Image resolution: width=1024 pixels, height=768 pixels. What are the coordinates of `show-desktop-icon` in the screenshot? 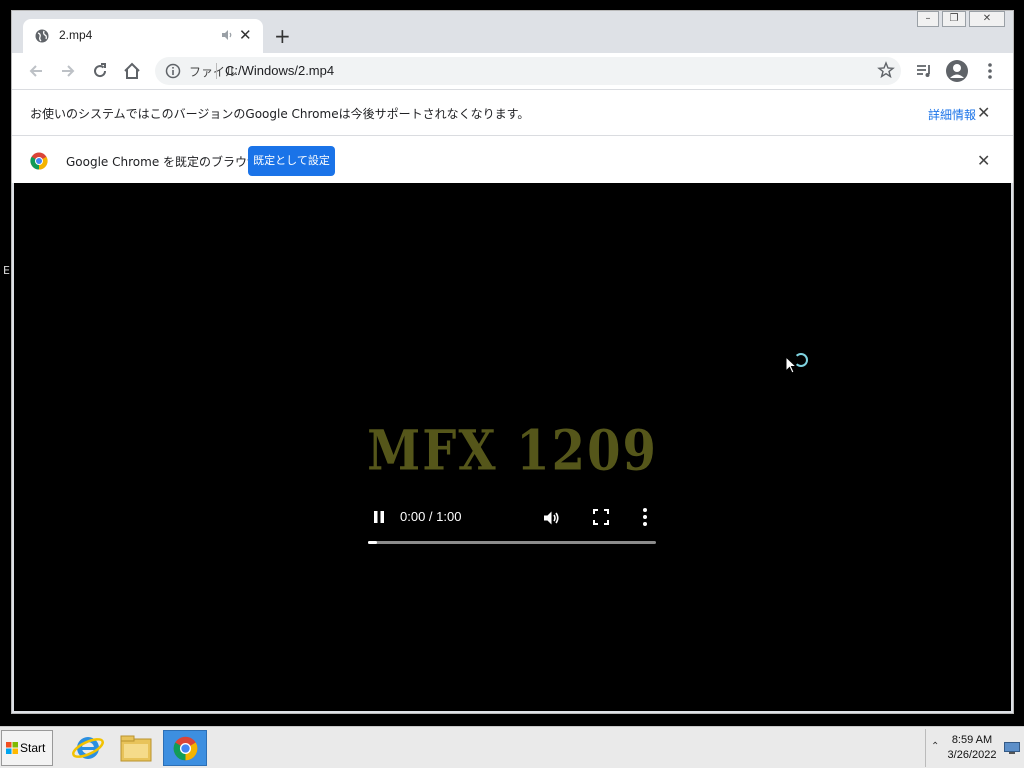 It's located at (1012, 748).